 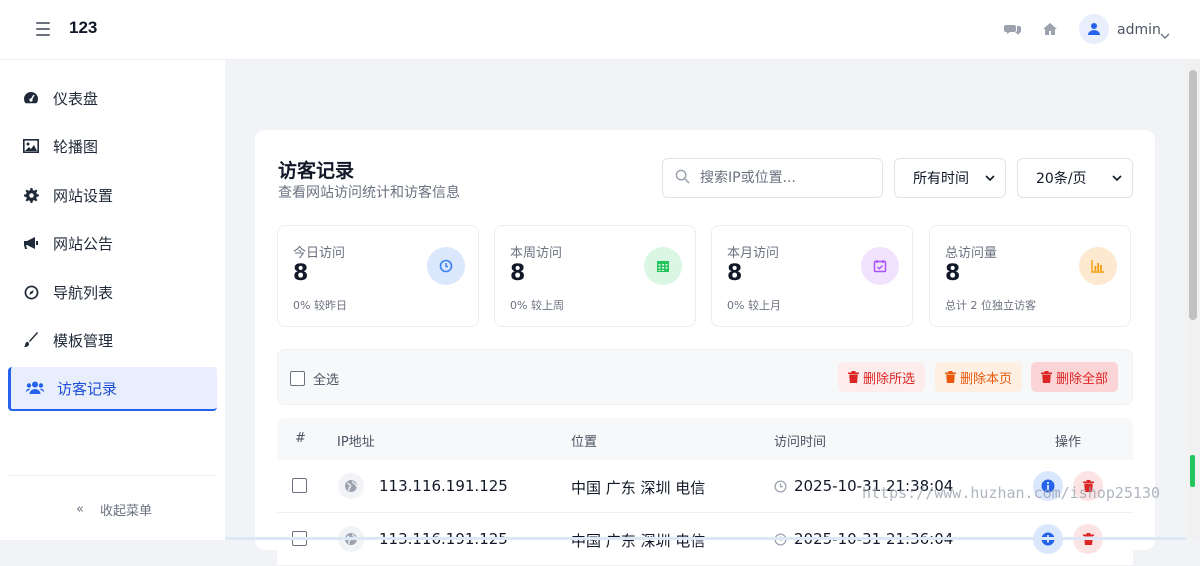 What do you see at coordinates (682, 178) in the screenshot?
I see `search-icon` at bounding box center [682, 178].